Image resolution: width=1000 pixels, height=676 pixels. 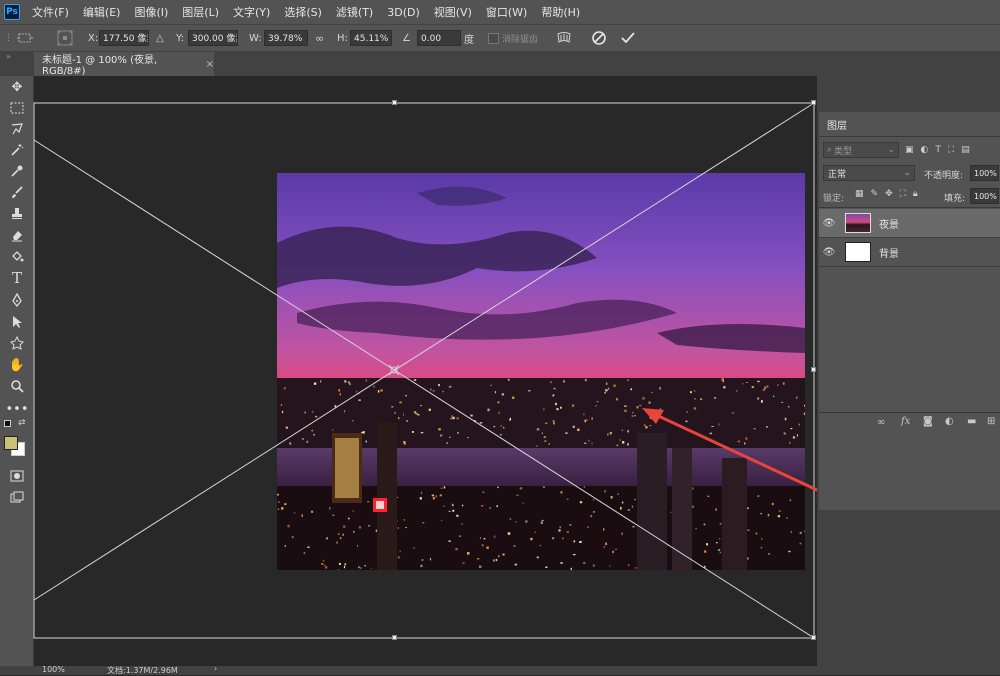 What do you see at coordinates (833, 197) in the screenshot?
I see `lock-label: 锁定:` at bounding box center [833, 197].